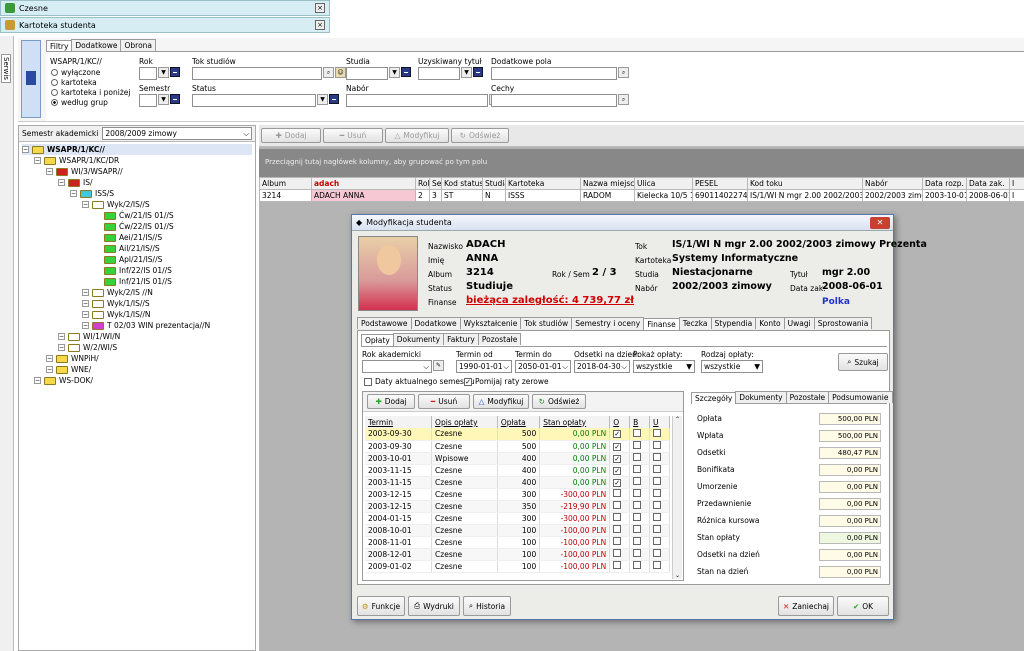 The image size is (1024, 651). Describe the element at coordinates (546, 323) in the screenshot. I see `tab-tok-studiów: Tok studiów` at that location.